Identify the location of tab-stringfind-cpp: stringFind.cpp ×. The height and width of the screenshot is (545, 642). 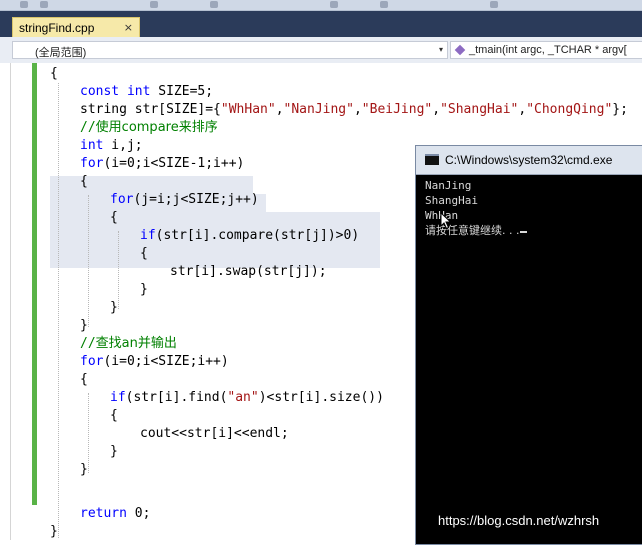
(76, 27).